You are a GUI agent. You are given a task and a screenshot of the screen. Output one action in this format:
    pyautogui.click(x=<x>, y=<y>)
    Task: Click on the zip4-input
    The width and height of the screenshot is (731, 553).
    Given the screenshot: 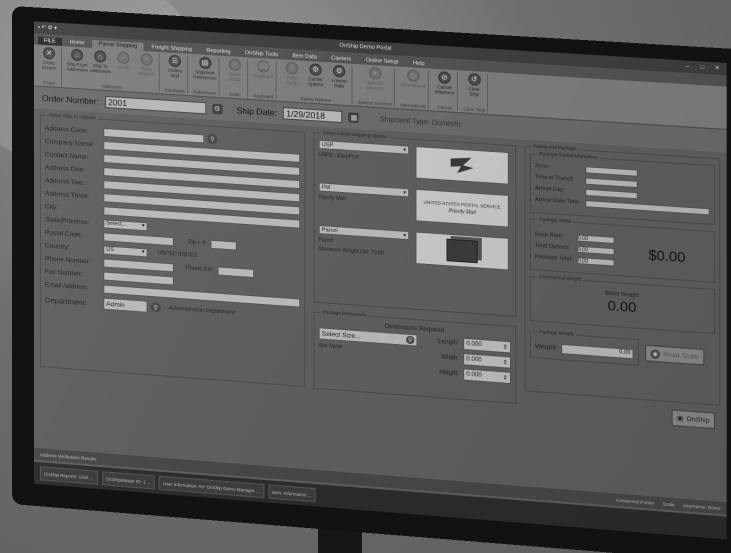 What is the action you would take?
    pyautogui.click(x=223, y=245)
    